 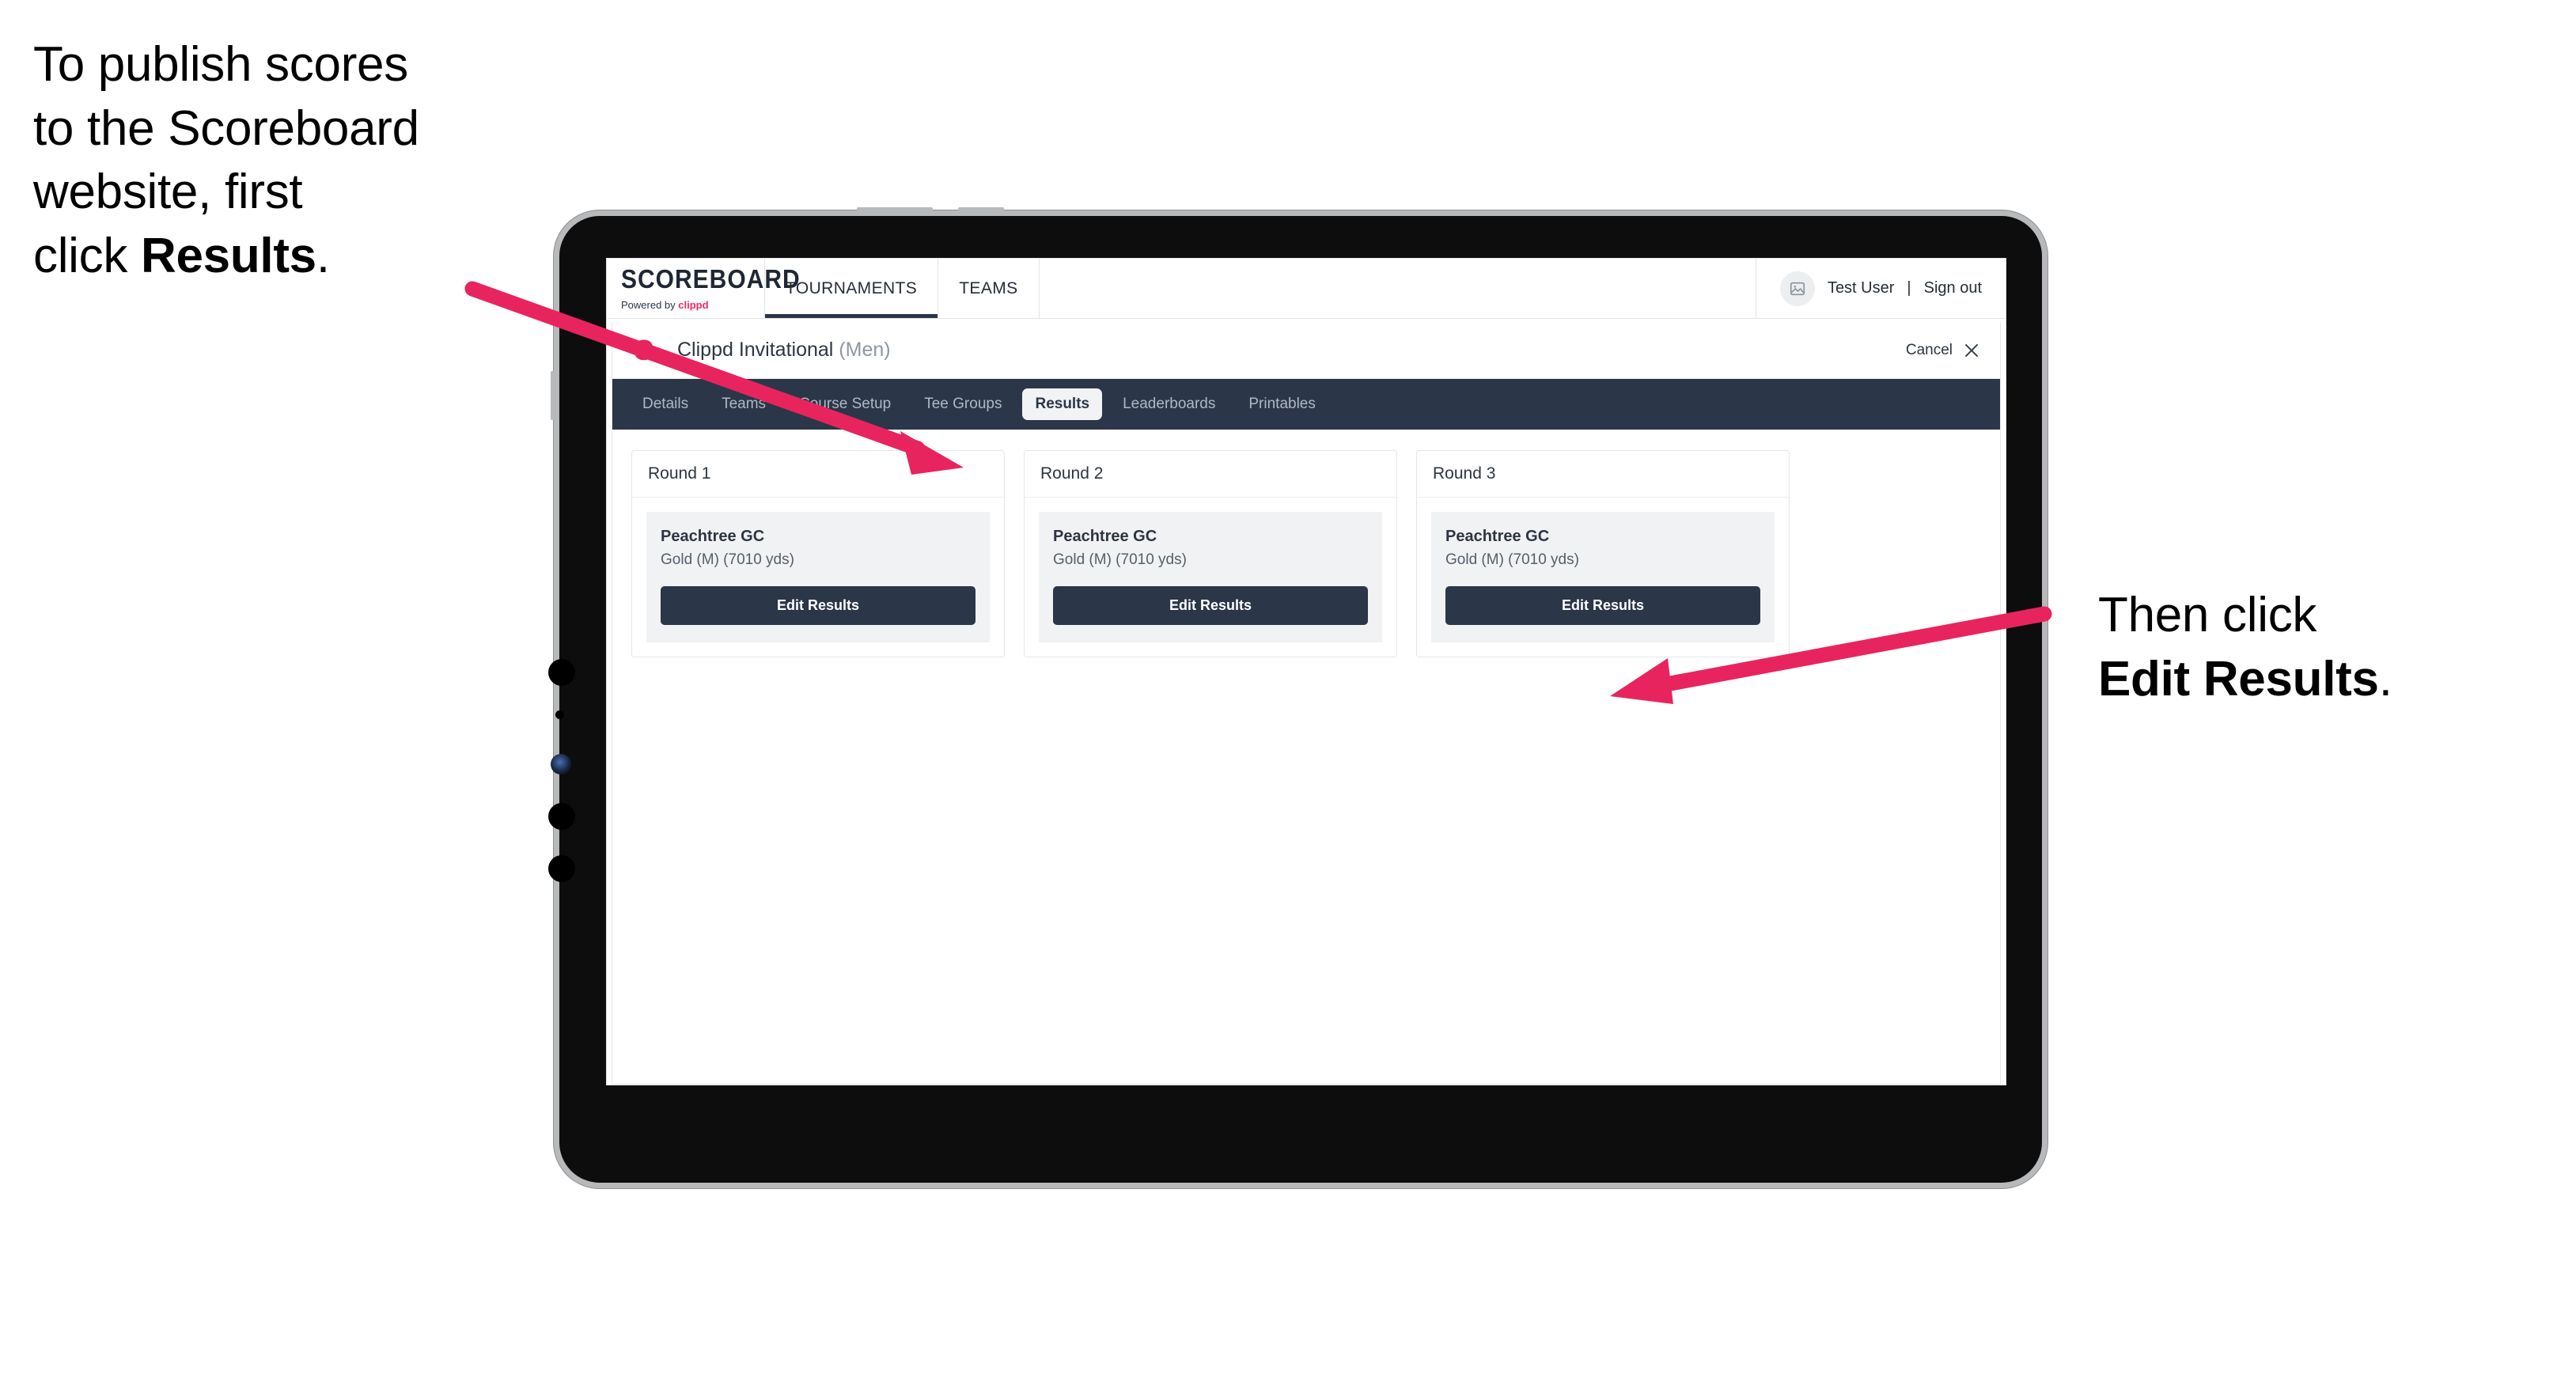 I want to click on tab-leaderboards: Leaderboards, so click(x=1169, y=404).